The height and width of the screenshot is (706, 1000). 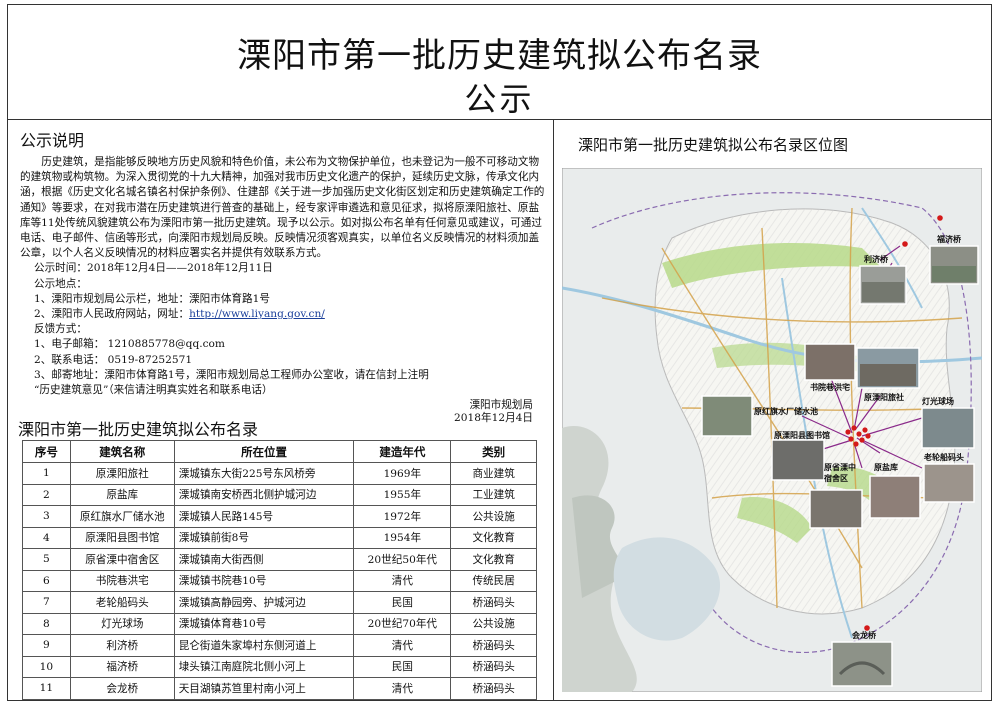 What do you see at coordinates (46, 494) in the screenshot?
I see `cell-index: 2` at bounding box center [46, 494].